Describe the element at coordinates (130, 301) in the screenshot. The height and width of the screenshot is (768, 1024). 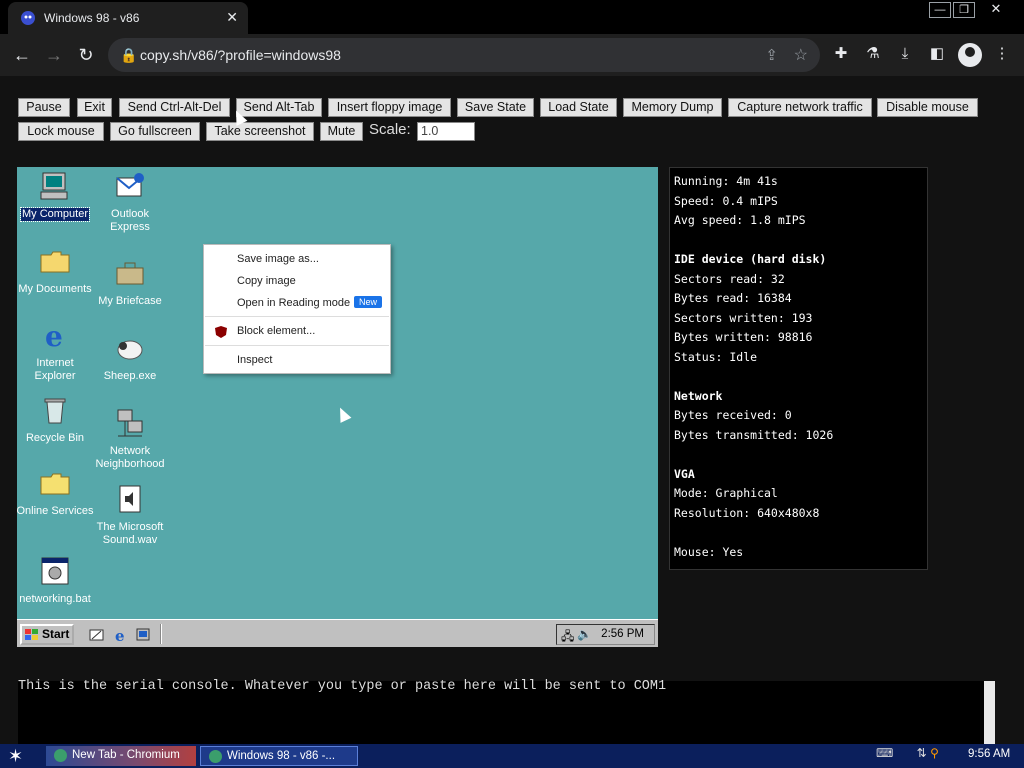
I see `desktop-icon-label: My Briefcase` at that location.